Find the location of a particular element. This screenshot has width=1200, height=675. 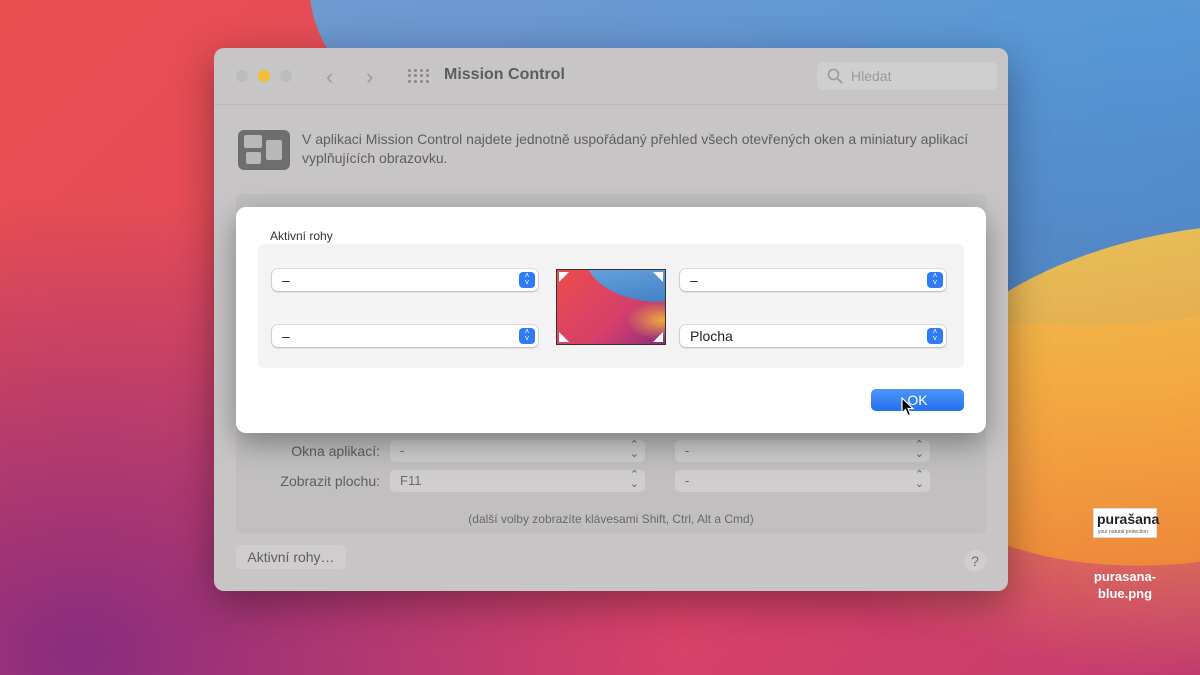

mission-control-icon is located at coordinates (264, 150).